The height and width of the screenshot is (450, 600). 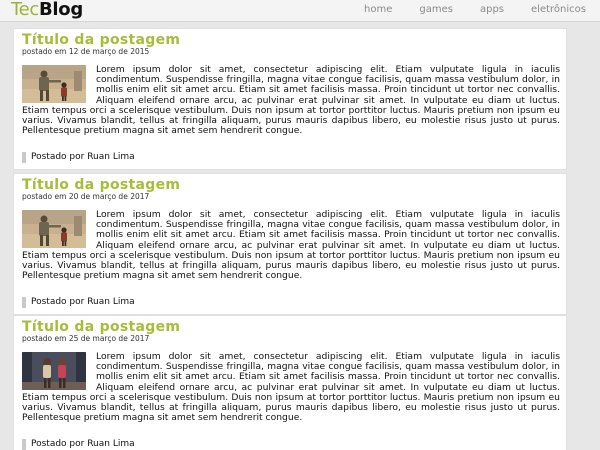 What do you see at coordinates (364, 11) in the screenshot?
I see `nav-link-home: home` at bounding box center [364, 11].